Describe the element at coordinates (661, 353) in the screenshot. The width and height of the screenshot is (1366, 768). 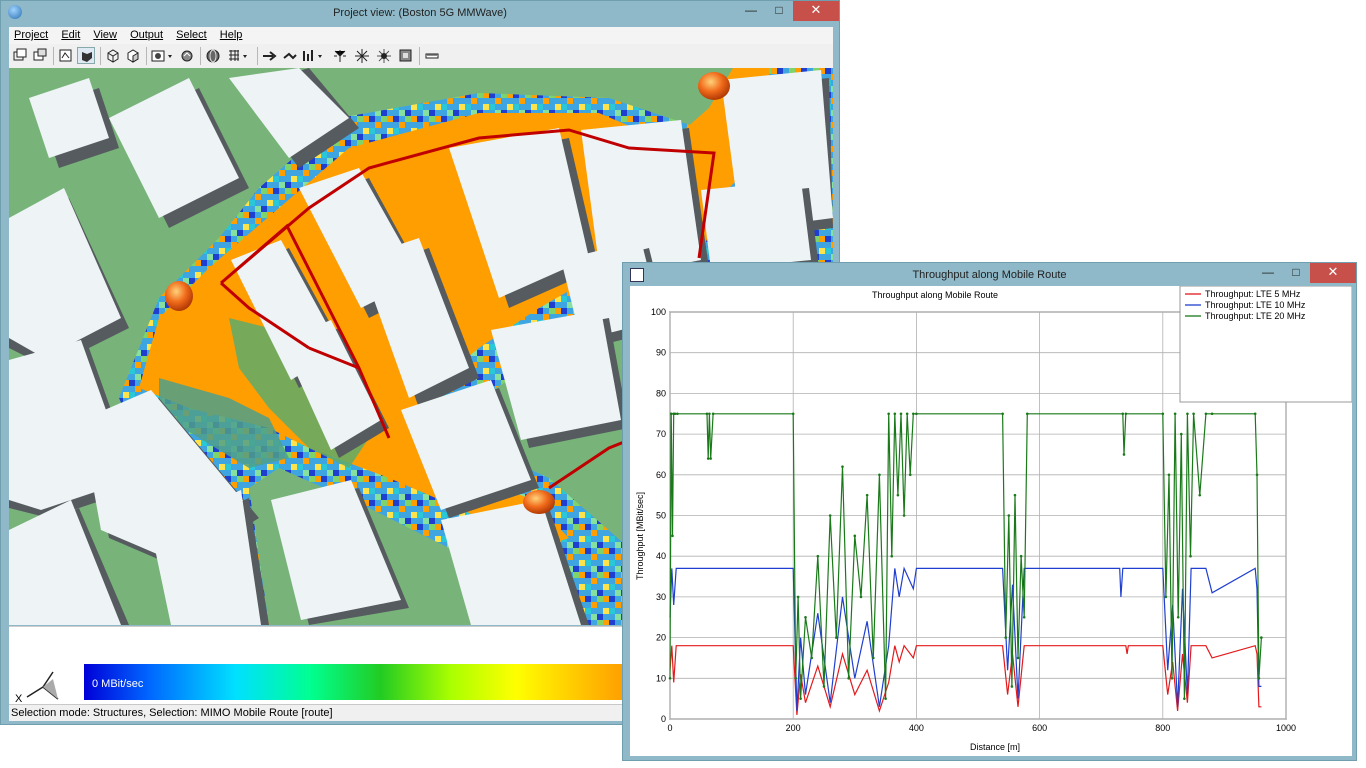
I see `y-tick-label: 90` at that location.